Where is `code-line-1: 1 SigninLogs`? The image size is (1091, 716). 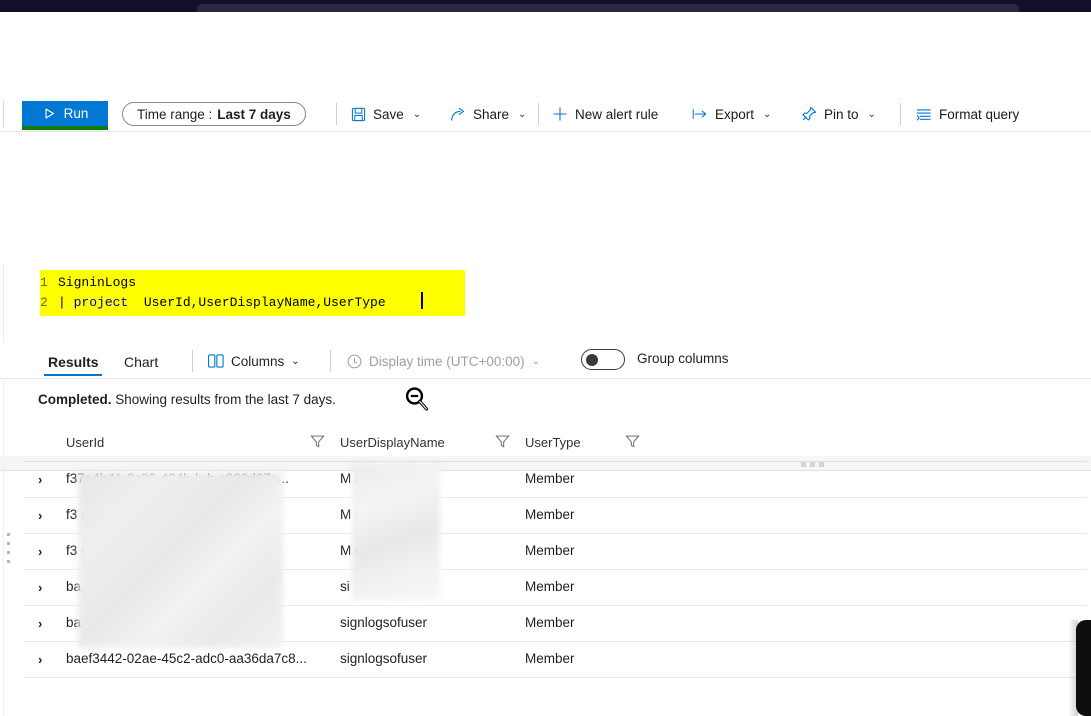 code-line-1: 1 SigninLogs is located at coordinates (88, 282).